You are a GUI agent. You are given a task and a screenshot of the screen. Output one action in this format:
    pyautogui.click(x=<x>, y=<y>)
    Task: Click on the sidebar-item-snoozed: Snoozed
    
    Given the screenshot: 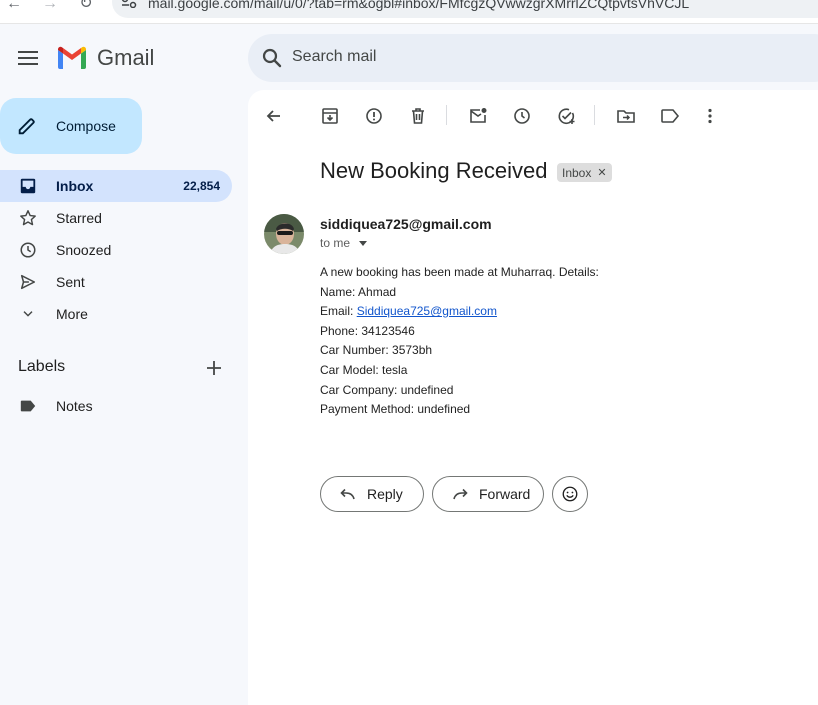 What is the action you would take?
    pyautogui.click(x=116, y=250)
    